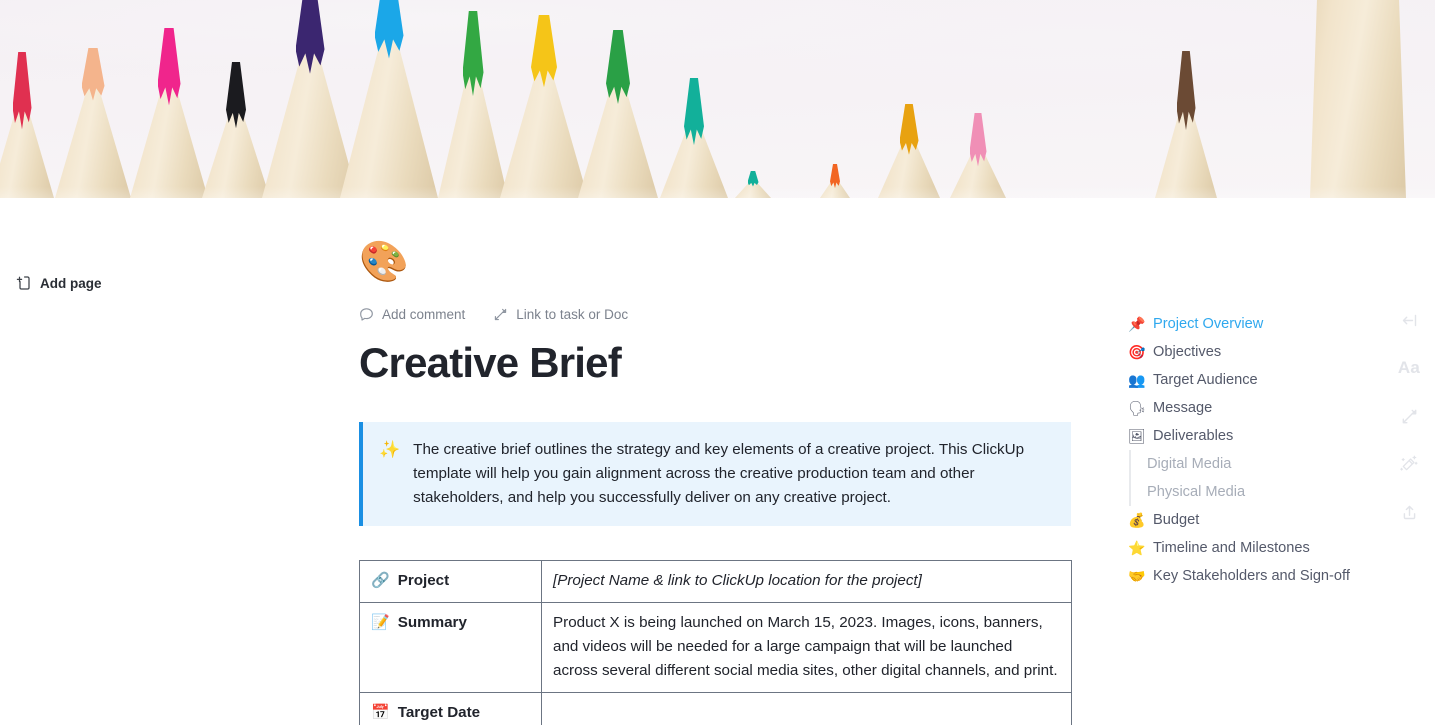  What do you see at coordinates (1176, 520) in the screenshot?
I see `toc-item-label: Budget` at bounding box center [1176, 520].